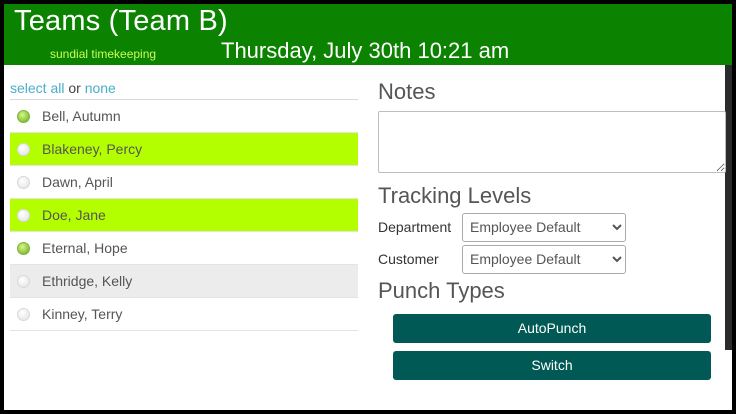 This screenshot has width=736, height=414. I want to click on employee-row: Bell, Autumn, so click(184, 116).